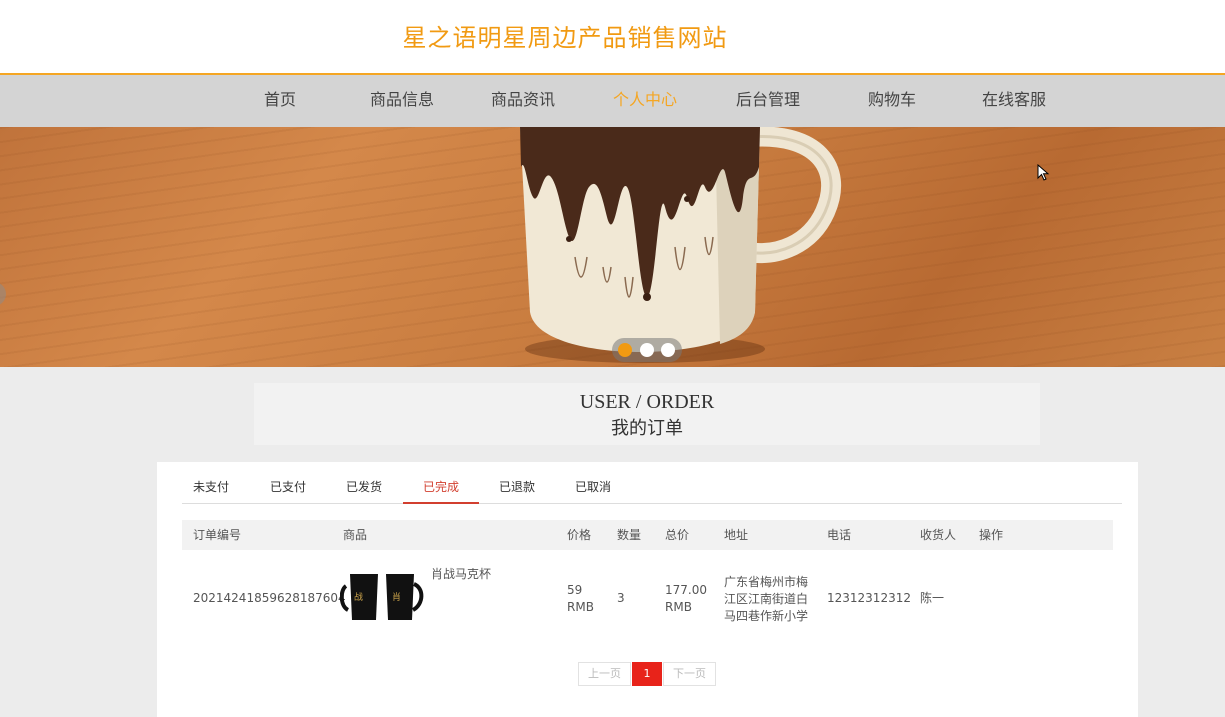 Image resolution: width=1225 pixels, height=717 pixels. What do you see at coordinates (364, 489) in the screenshot?
I see `tab-shipped: 已发货` at bounding box center [364, 489].